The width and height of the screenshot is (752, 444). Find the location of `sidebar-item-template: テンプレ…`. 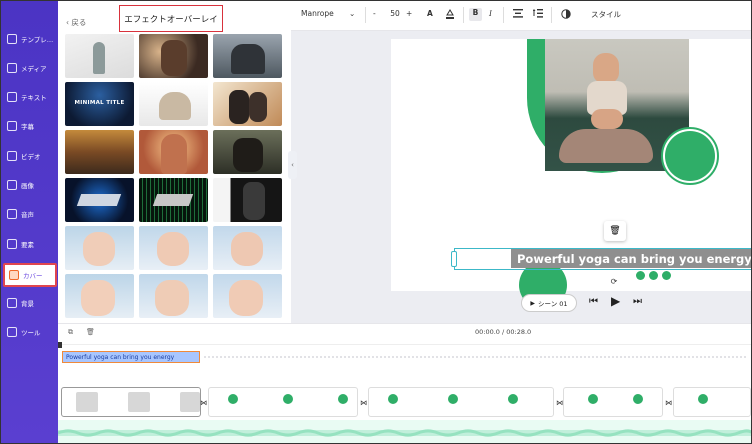

sidebar-item-template: テンプレ… is located at coordinates (30, 39).